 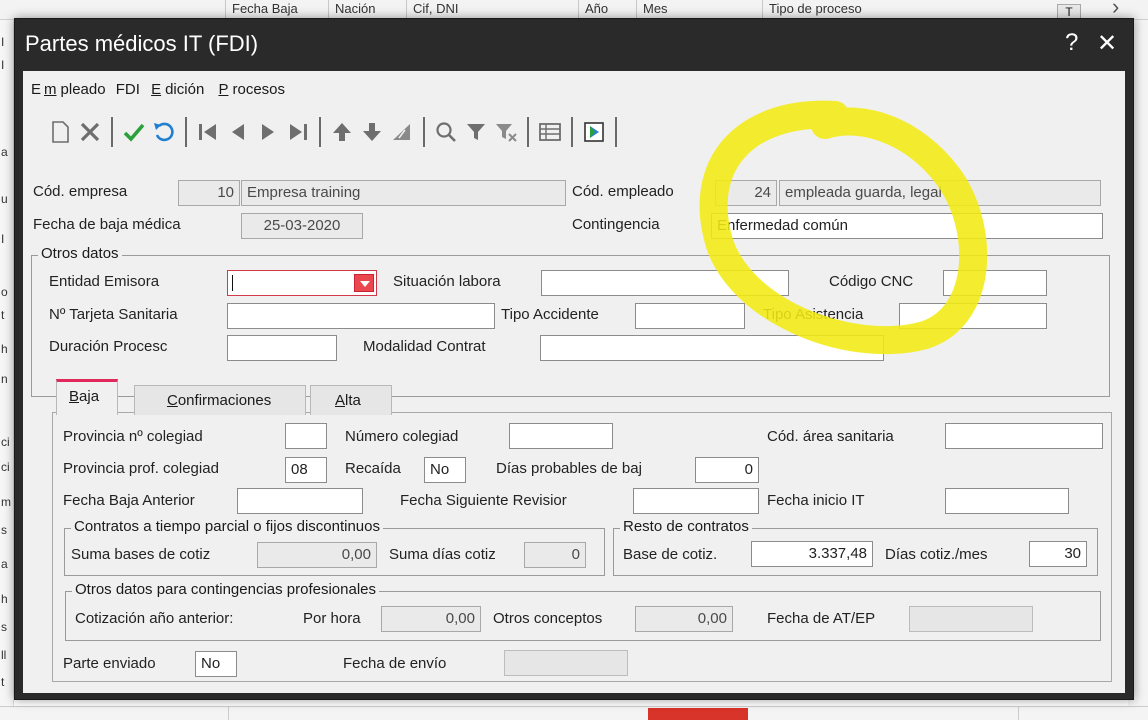 I want to click on menu-procesos: Procesos, so click(x=253, y=89).